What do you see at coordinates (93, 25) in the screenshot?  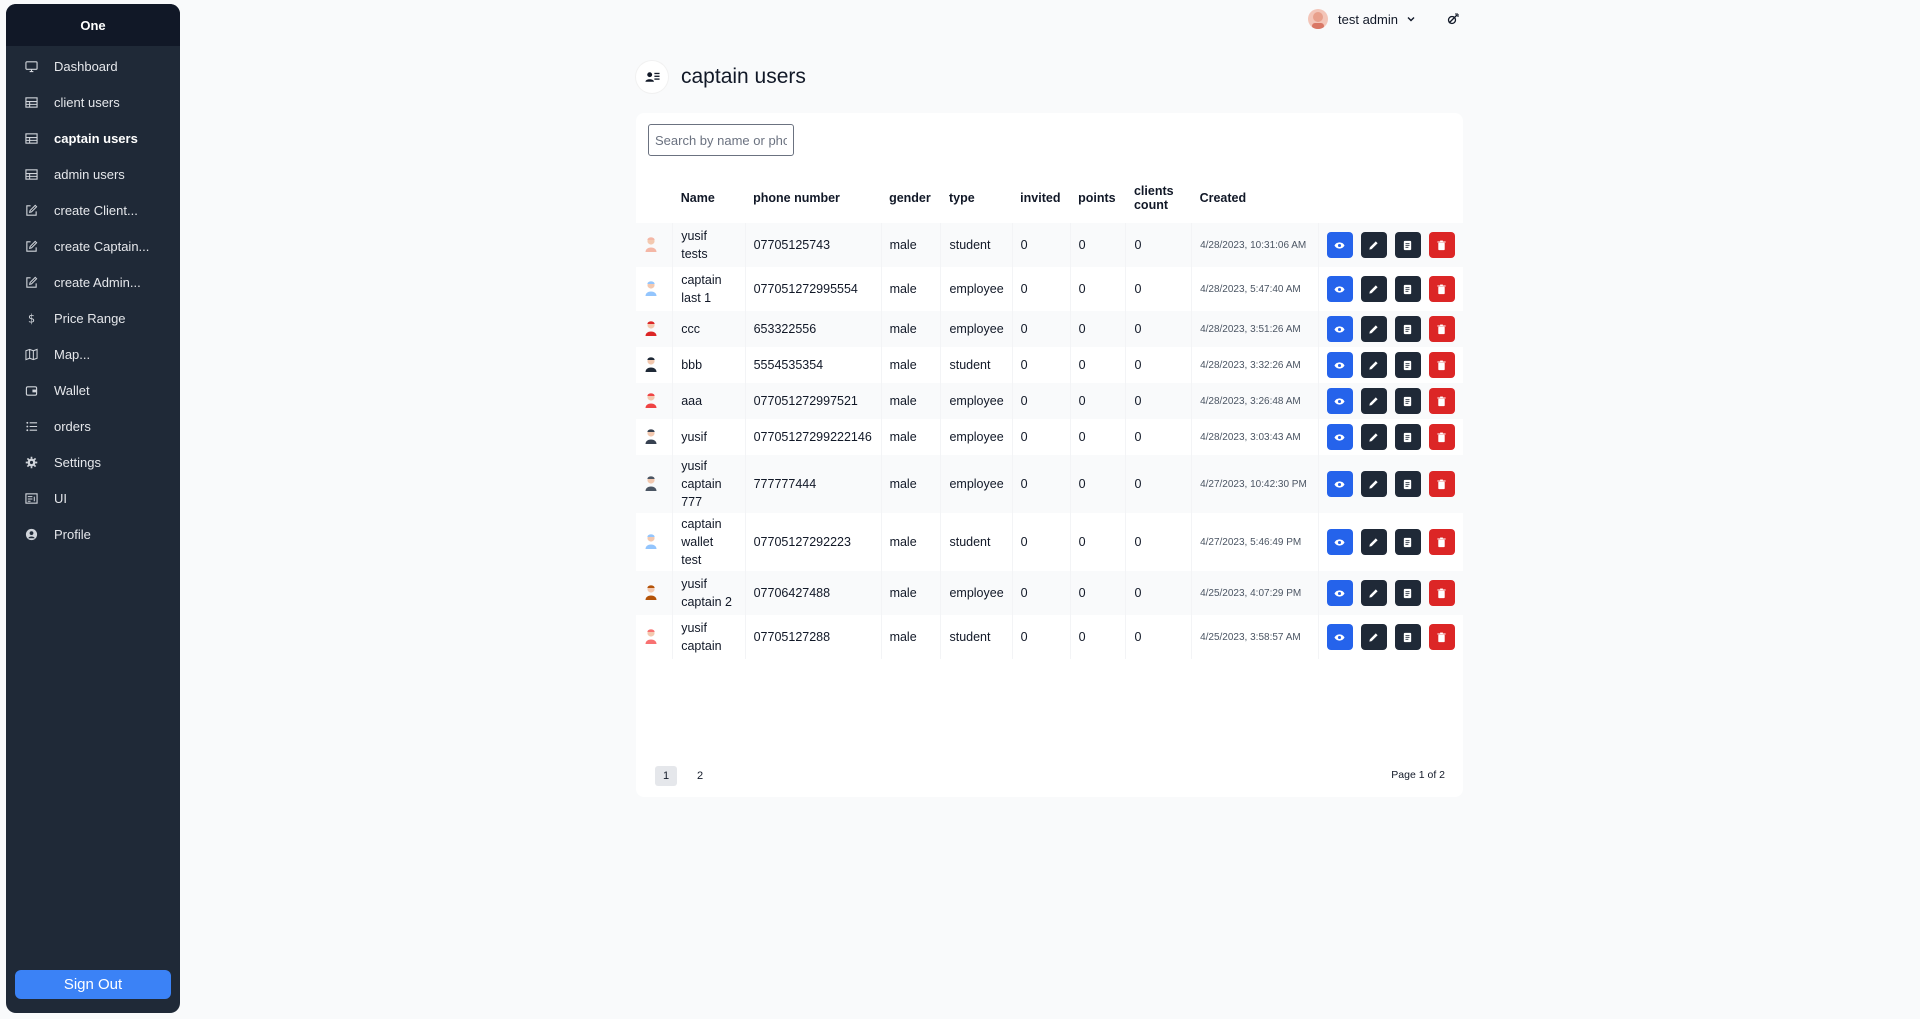 I see `brand-logo: One` at bounding box center [93, 25].